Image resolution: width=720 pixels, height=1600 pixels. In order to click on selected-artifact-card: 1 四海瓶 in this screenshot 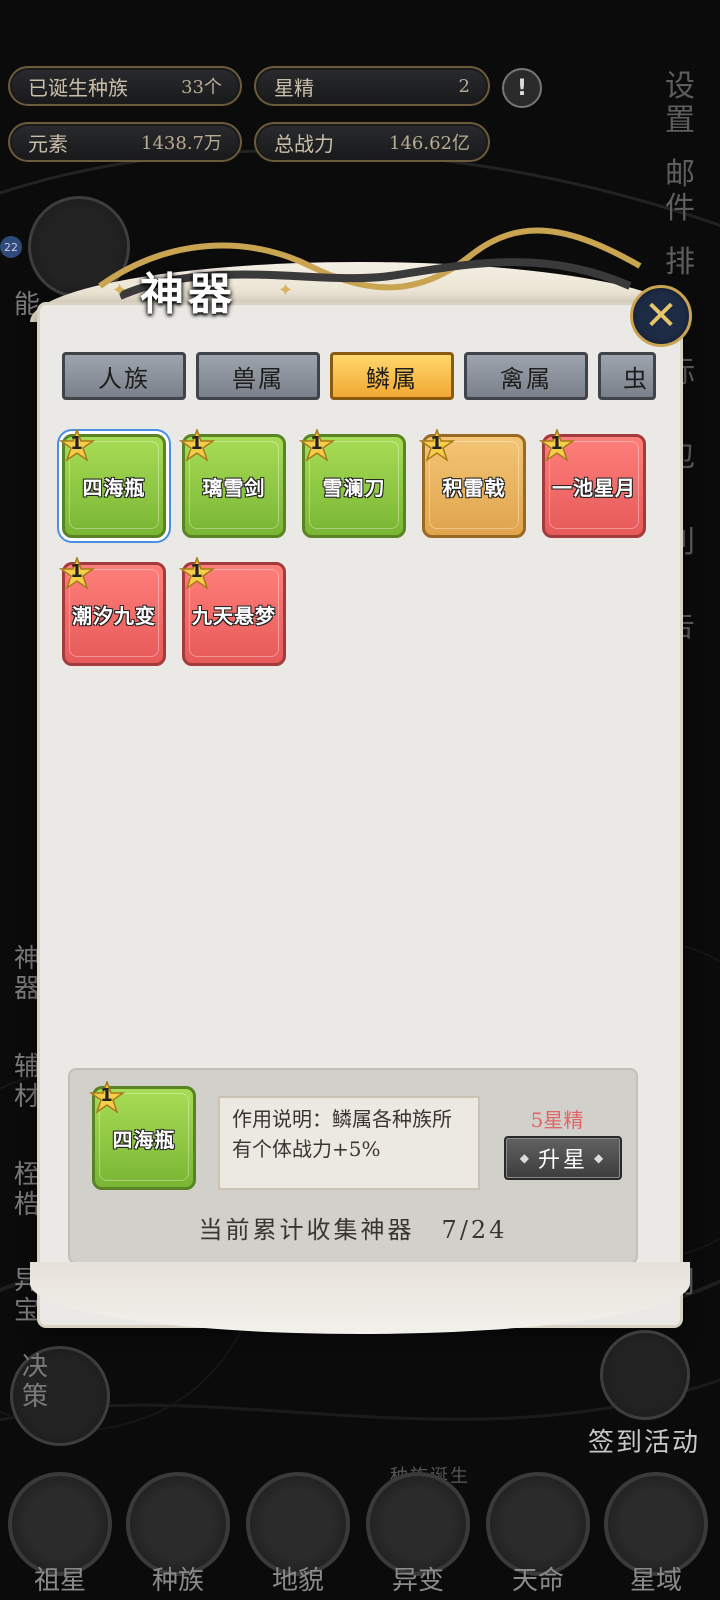, I will do `click(142, 1134)`.